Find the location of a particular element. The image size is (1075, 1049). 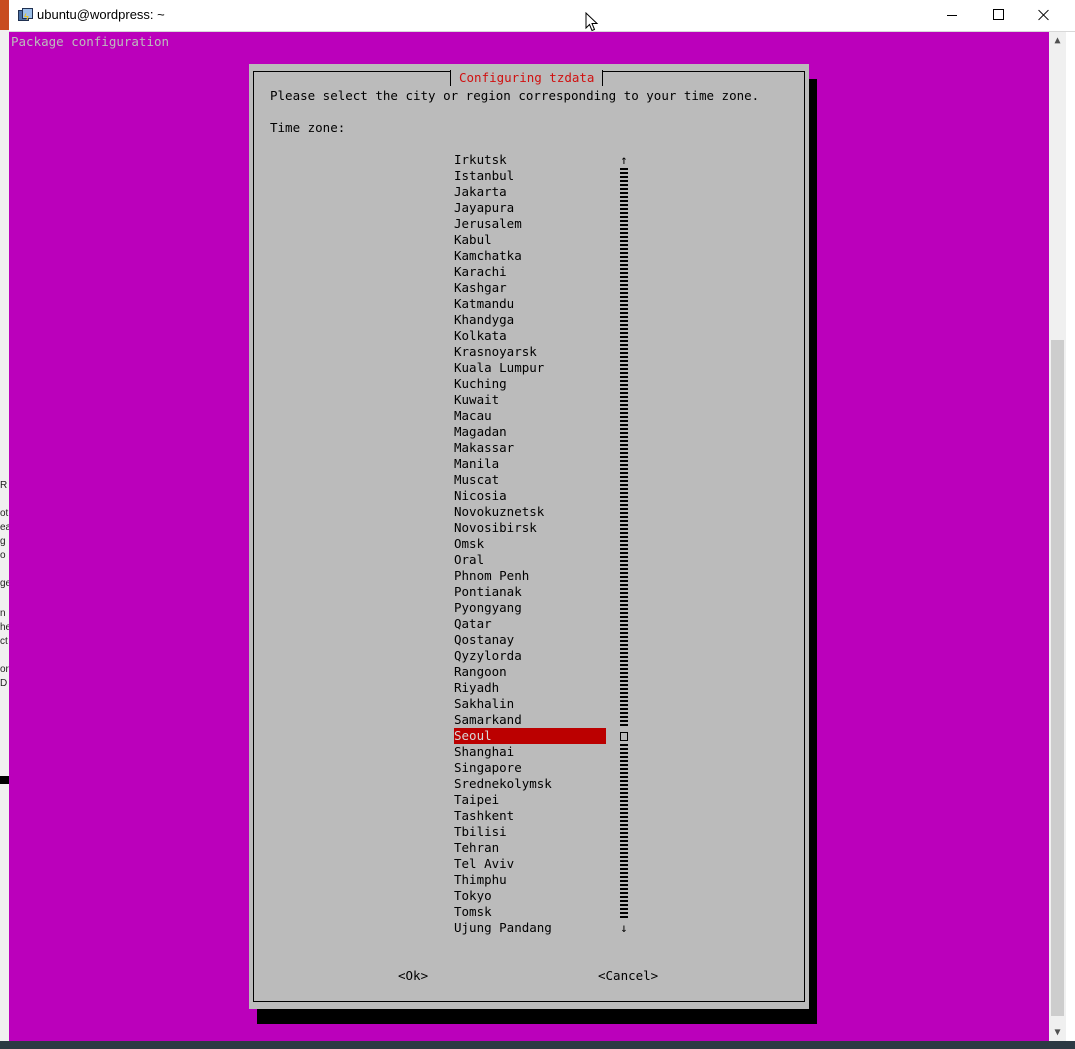

time-zone-option: Pyongyang is located at coordinates (530, 608).